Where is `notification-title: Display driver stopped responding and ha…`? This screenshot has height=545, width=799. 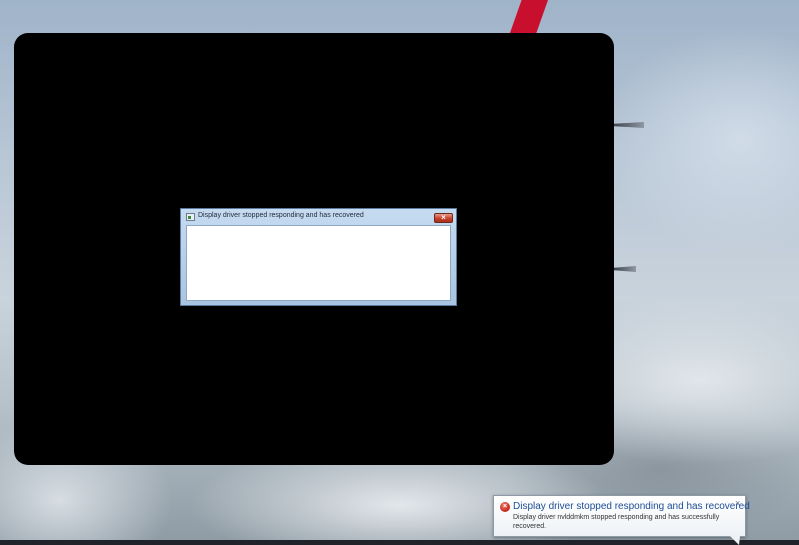 notification-title: Display driver stopped responding and ha… is located at coordinates (631, 506).